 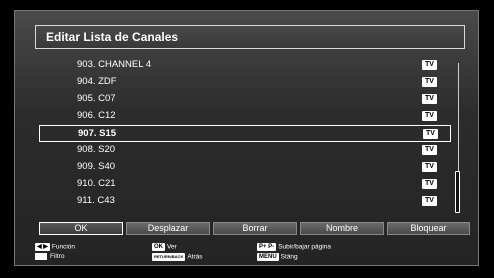 I want to click on help-ok: OK Ver, so click(x=164, y=247).